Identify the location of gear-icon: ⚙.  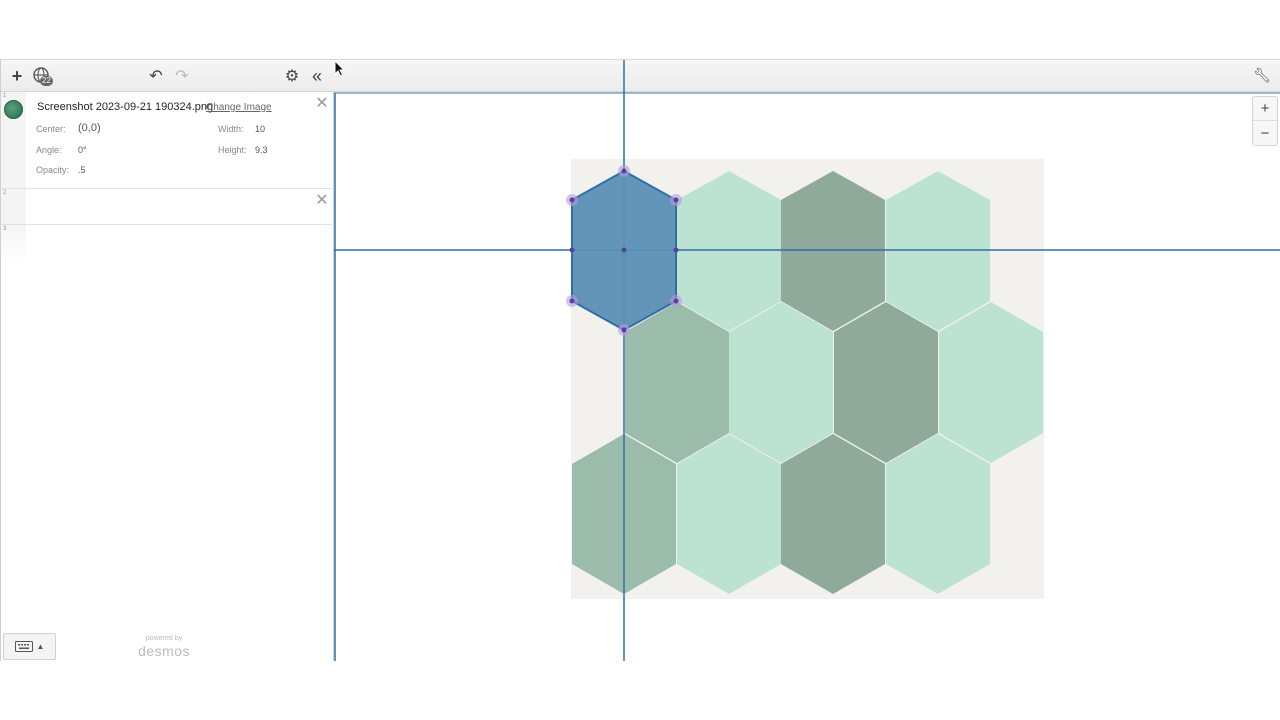
(292, 76).